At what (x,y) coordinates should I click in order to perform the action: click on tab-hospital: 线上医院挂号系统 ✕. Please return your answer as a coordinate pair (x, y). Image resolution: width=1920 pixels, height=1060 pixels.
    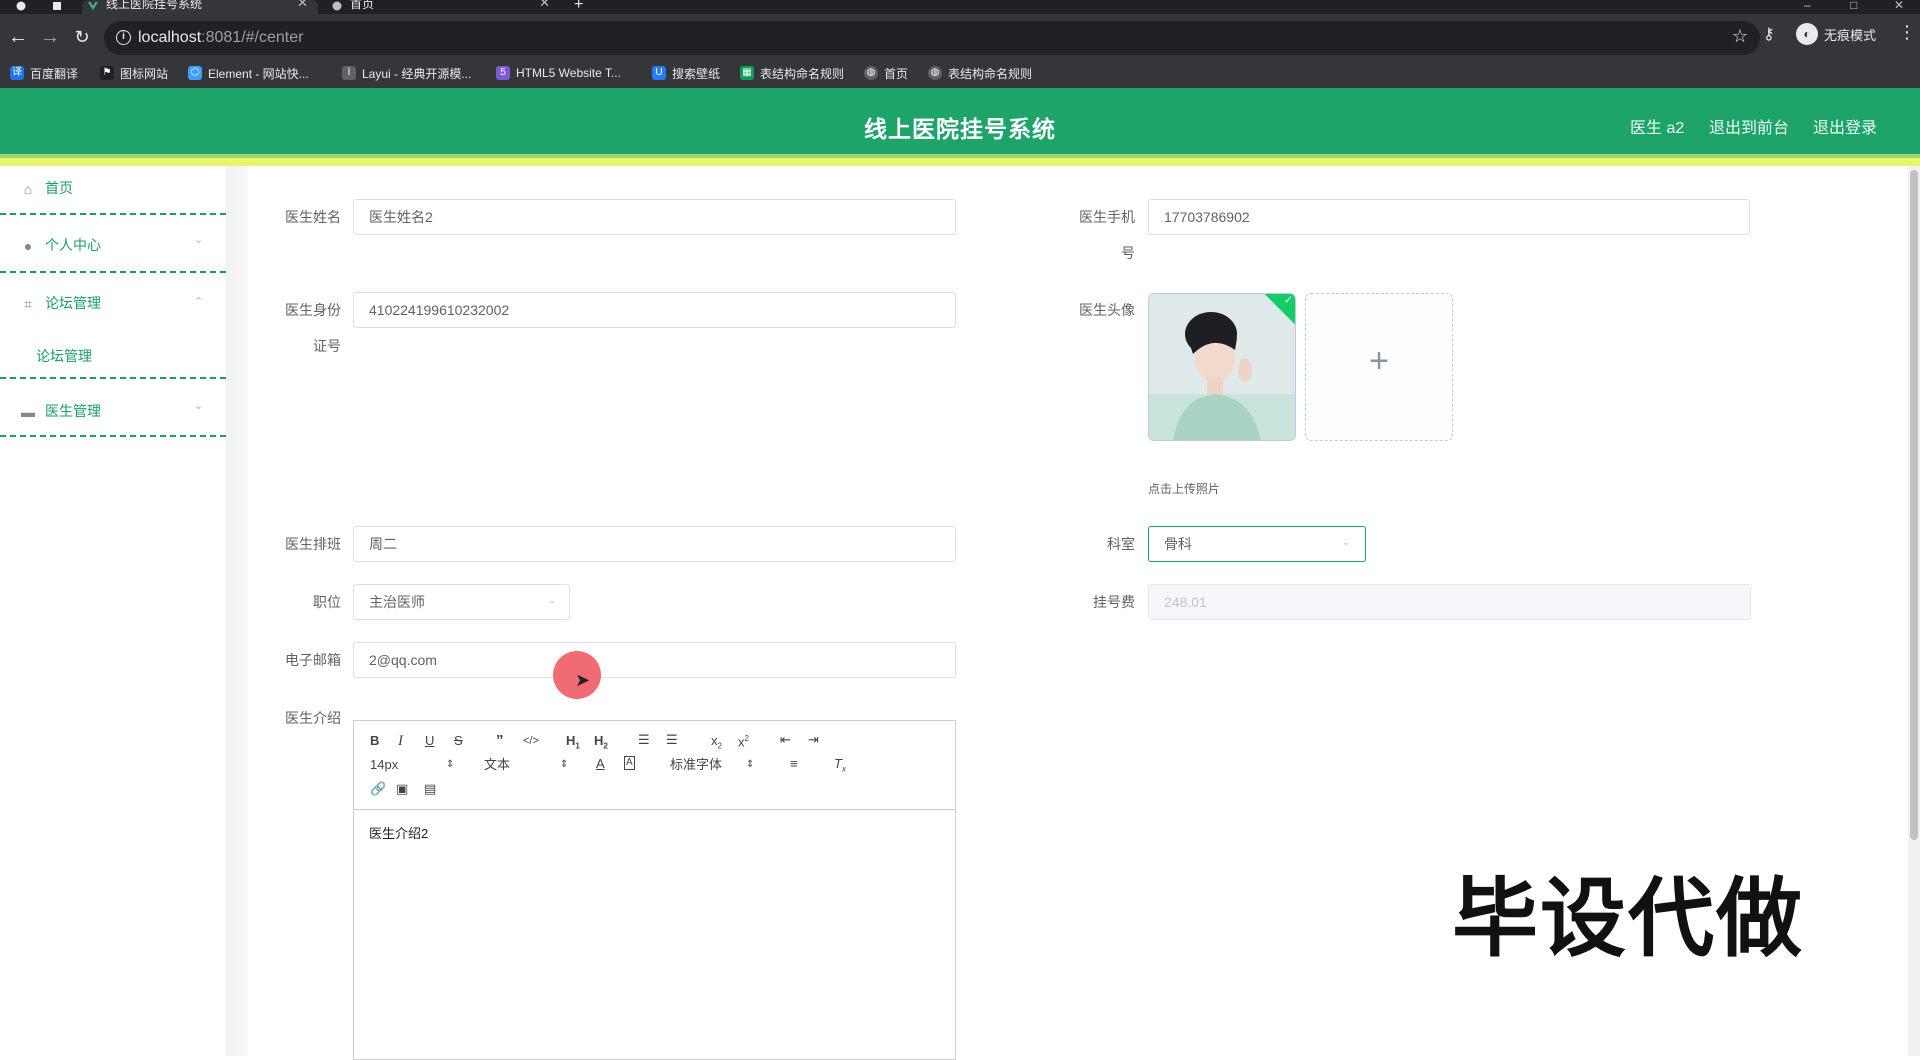
    Looking at the image, I should click on (200, 7).